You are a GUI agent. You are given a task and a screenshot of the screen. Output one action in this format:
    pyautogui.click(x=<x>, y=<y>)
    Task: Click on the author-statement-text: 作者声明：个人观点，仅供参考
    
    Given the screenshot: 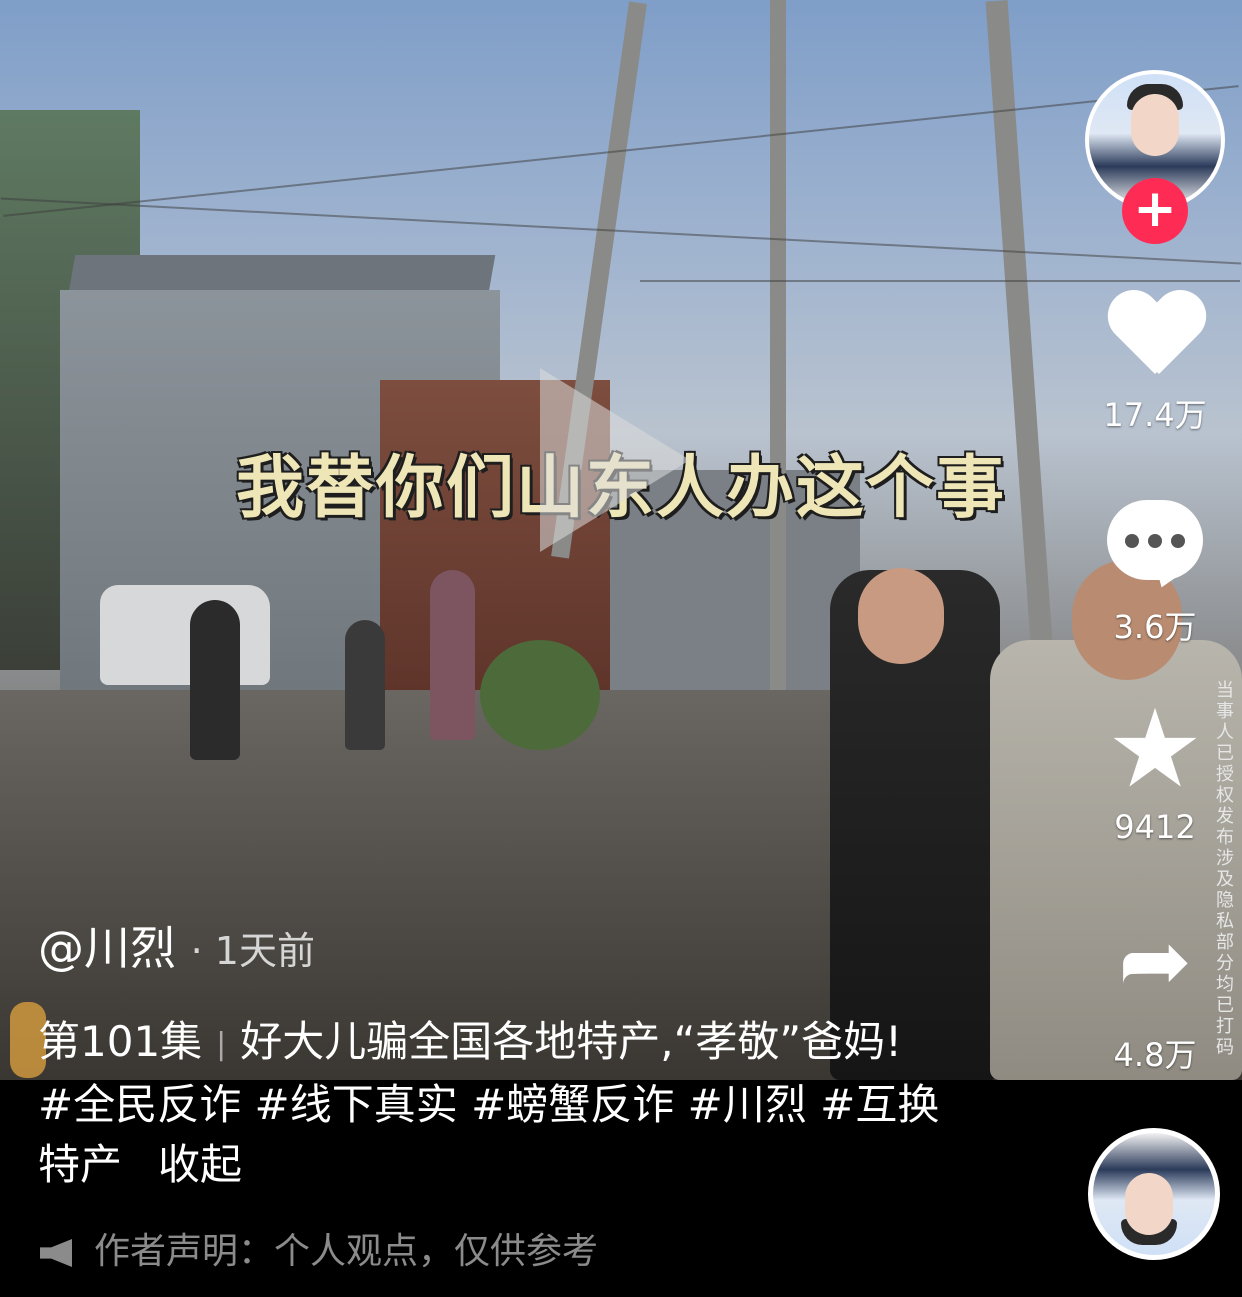 What is the action you would take?
    pyautogui.click(x=346, y=1251)
    